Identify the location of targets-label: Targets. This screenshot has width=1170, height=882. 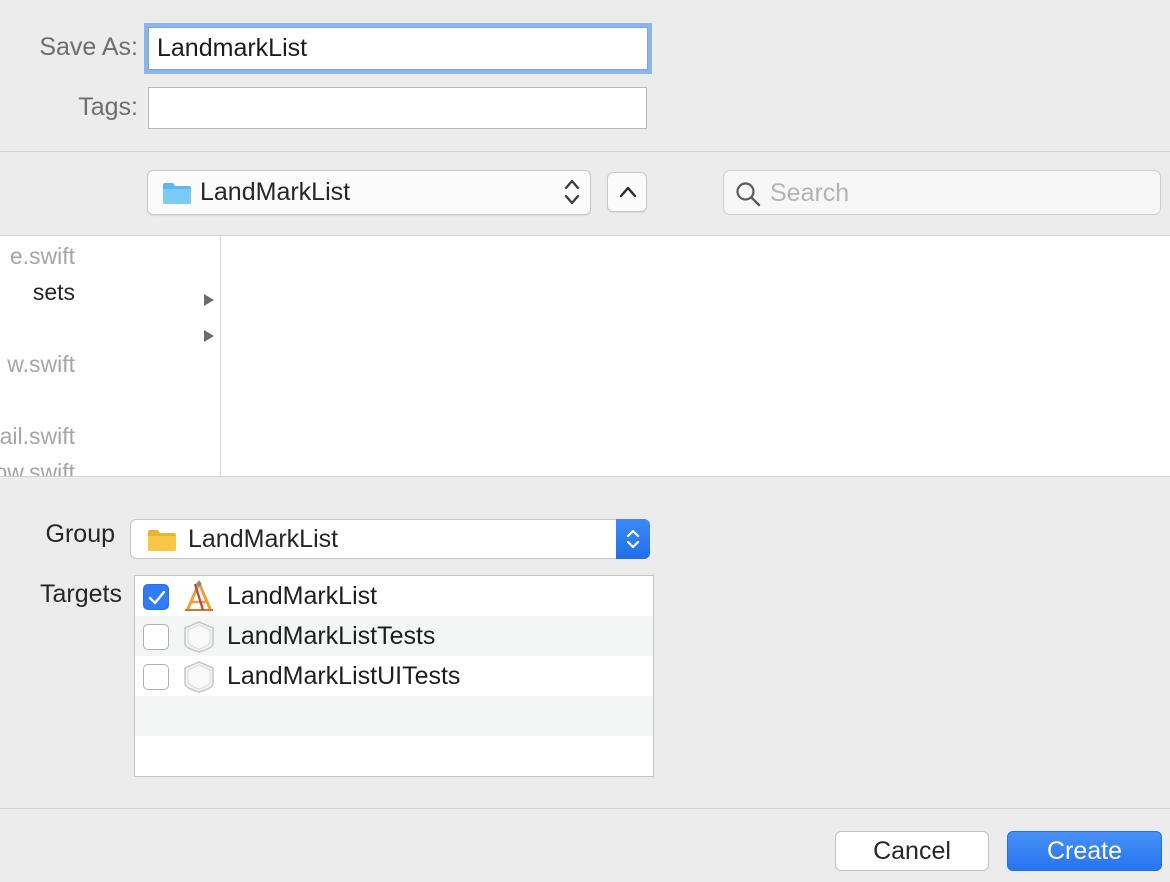
(81, 594).